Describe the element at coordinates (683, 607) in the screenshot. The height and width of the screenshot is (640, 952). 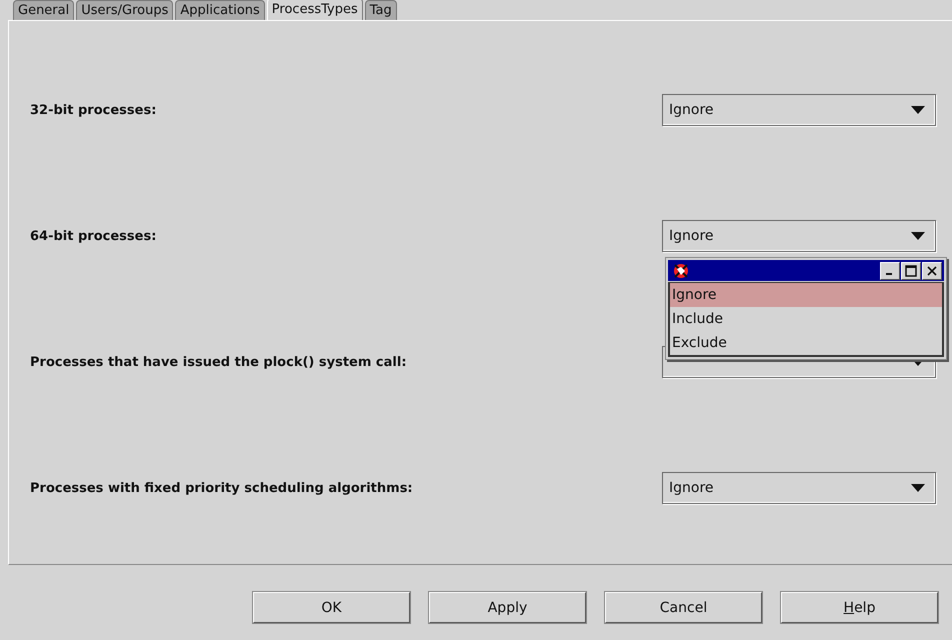
I see `dialog-button: Cancel` at that location.